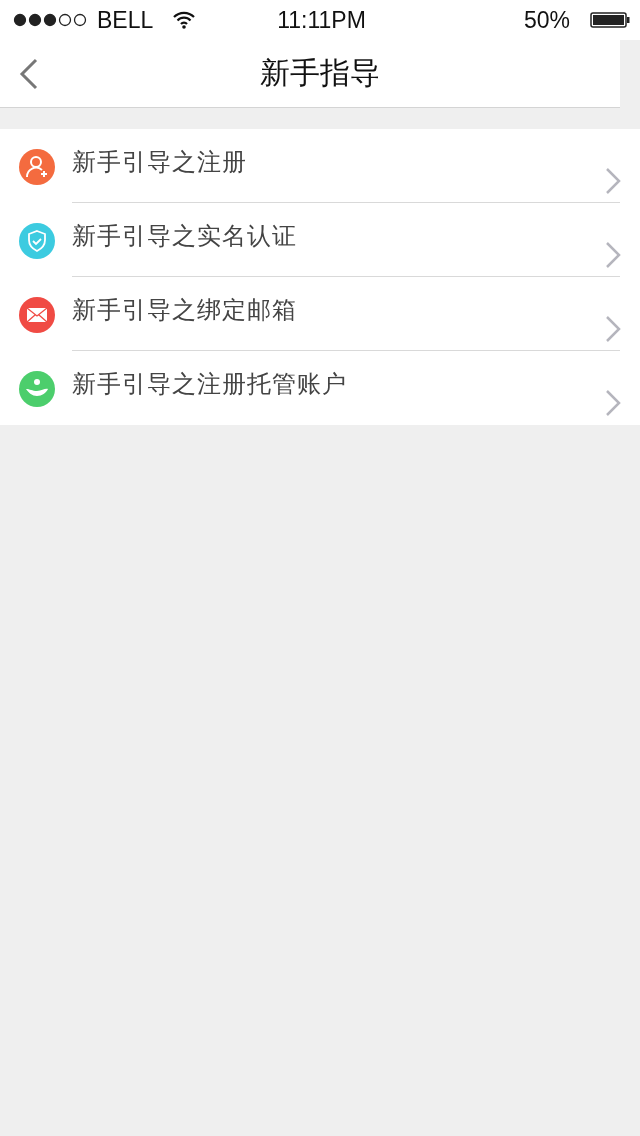 The image size is (640, 1136). Describe the element at coordinates (320, 166) in the screenshot. I see `guide-item: 新手引导之注册` at that location.